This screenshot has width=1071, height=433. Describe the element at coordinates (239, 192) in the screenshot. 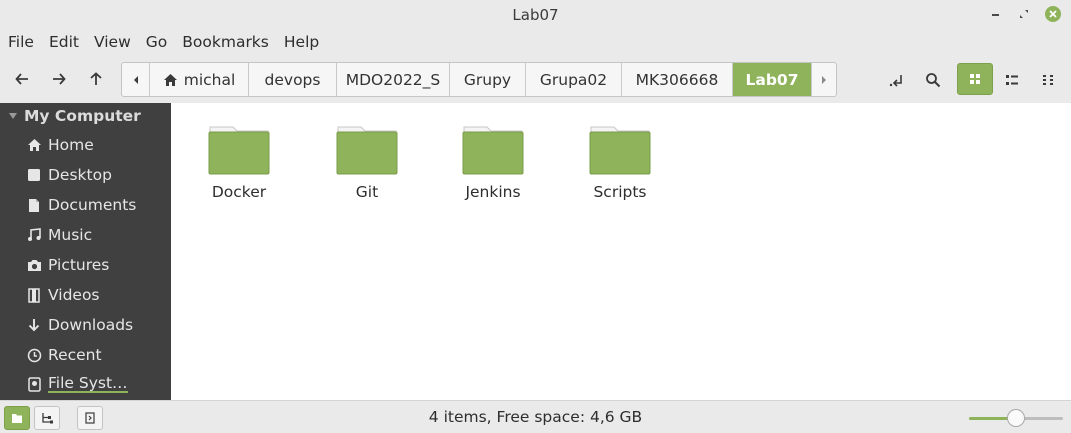

I see `folder-label: Docker` at that location.